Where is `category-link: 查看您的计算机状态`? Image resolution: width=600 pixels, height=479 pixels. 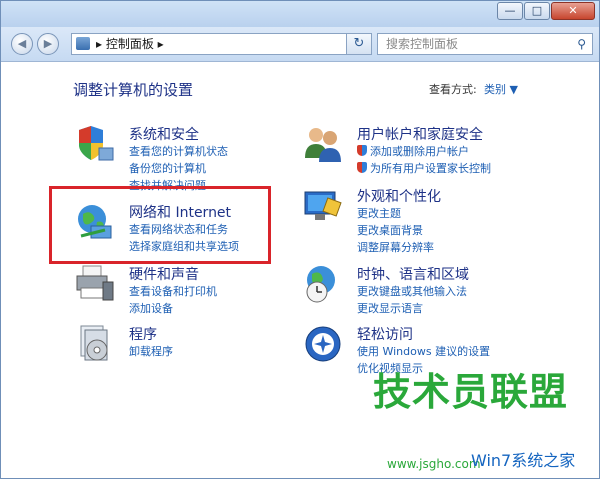 category-link: 查看您的计算机状态 is located at coordinates (178, 151).